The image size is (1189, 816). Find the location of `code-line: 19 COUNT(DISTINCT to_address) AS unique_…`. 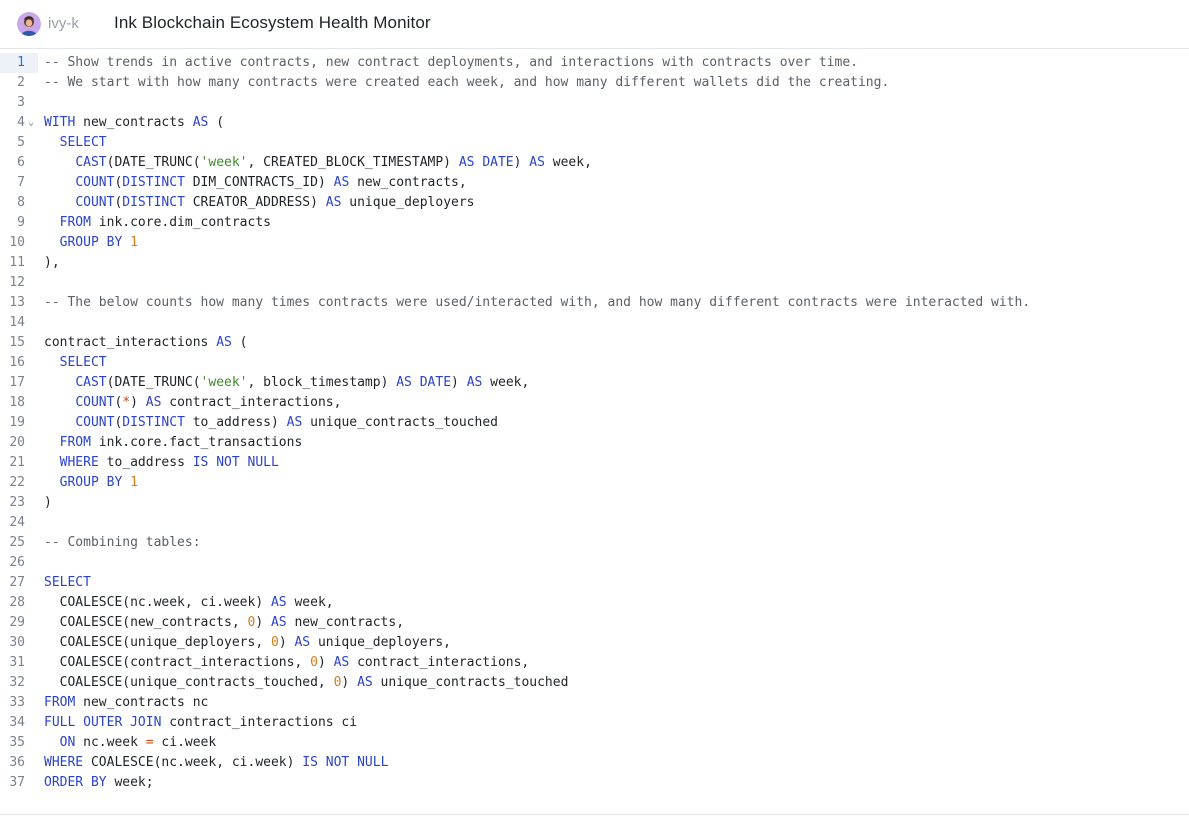

code-line: 19 COUNT(DISTINCT to_address) AS unique_… is located at coordinates (594, 423).